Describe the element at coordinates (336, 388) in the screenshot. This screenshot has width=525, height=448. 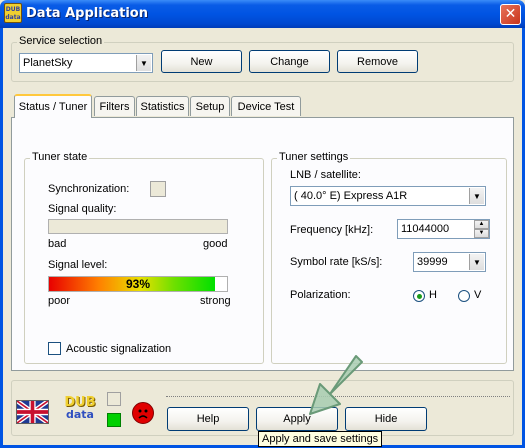
I see `pointer-arrow-icon` at that location.